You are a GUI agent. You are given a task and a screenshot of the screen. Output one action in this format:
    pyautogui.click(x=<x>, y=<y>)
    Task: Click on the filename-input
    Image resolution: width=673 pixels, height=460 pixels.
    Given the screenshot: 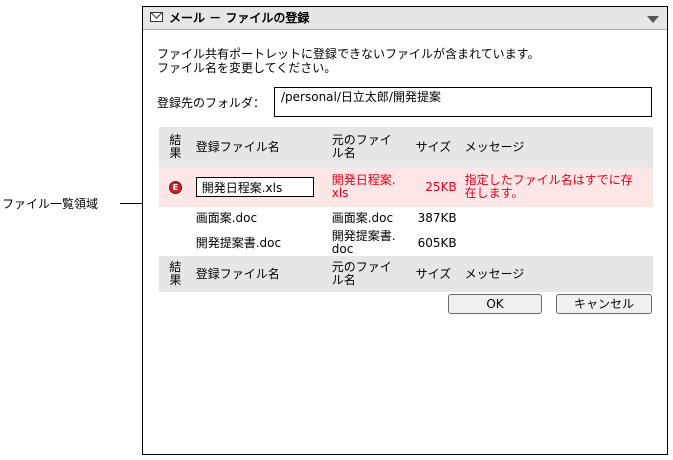 What is the action you would take?
    pyautogui.click(x=254, y=187)
    